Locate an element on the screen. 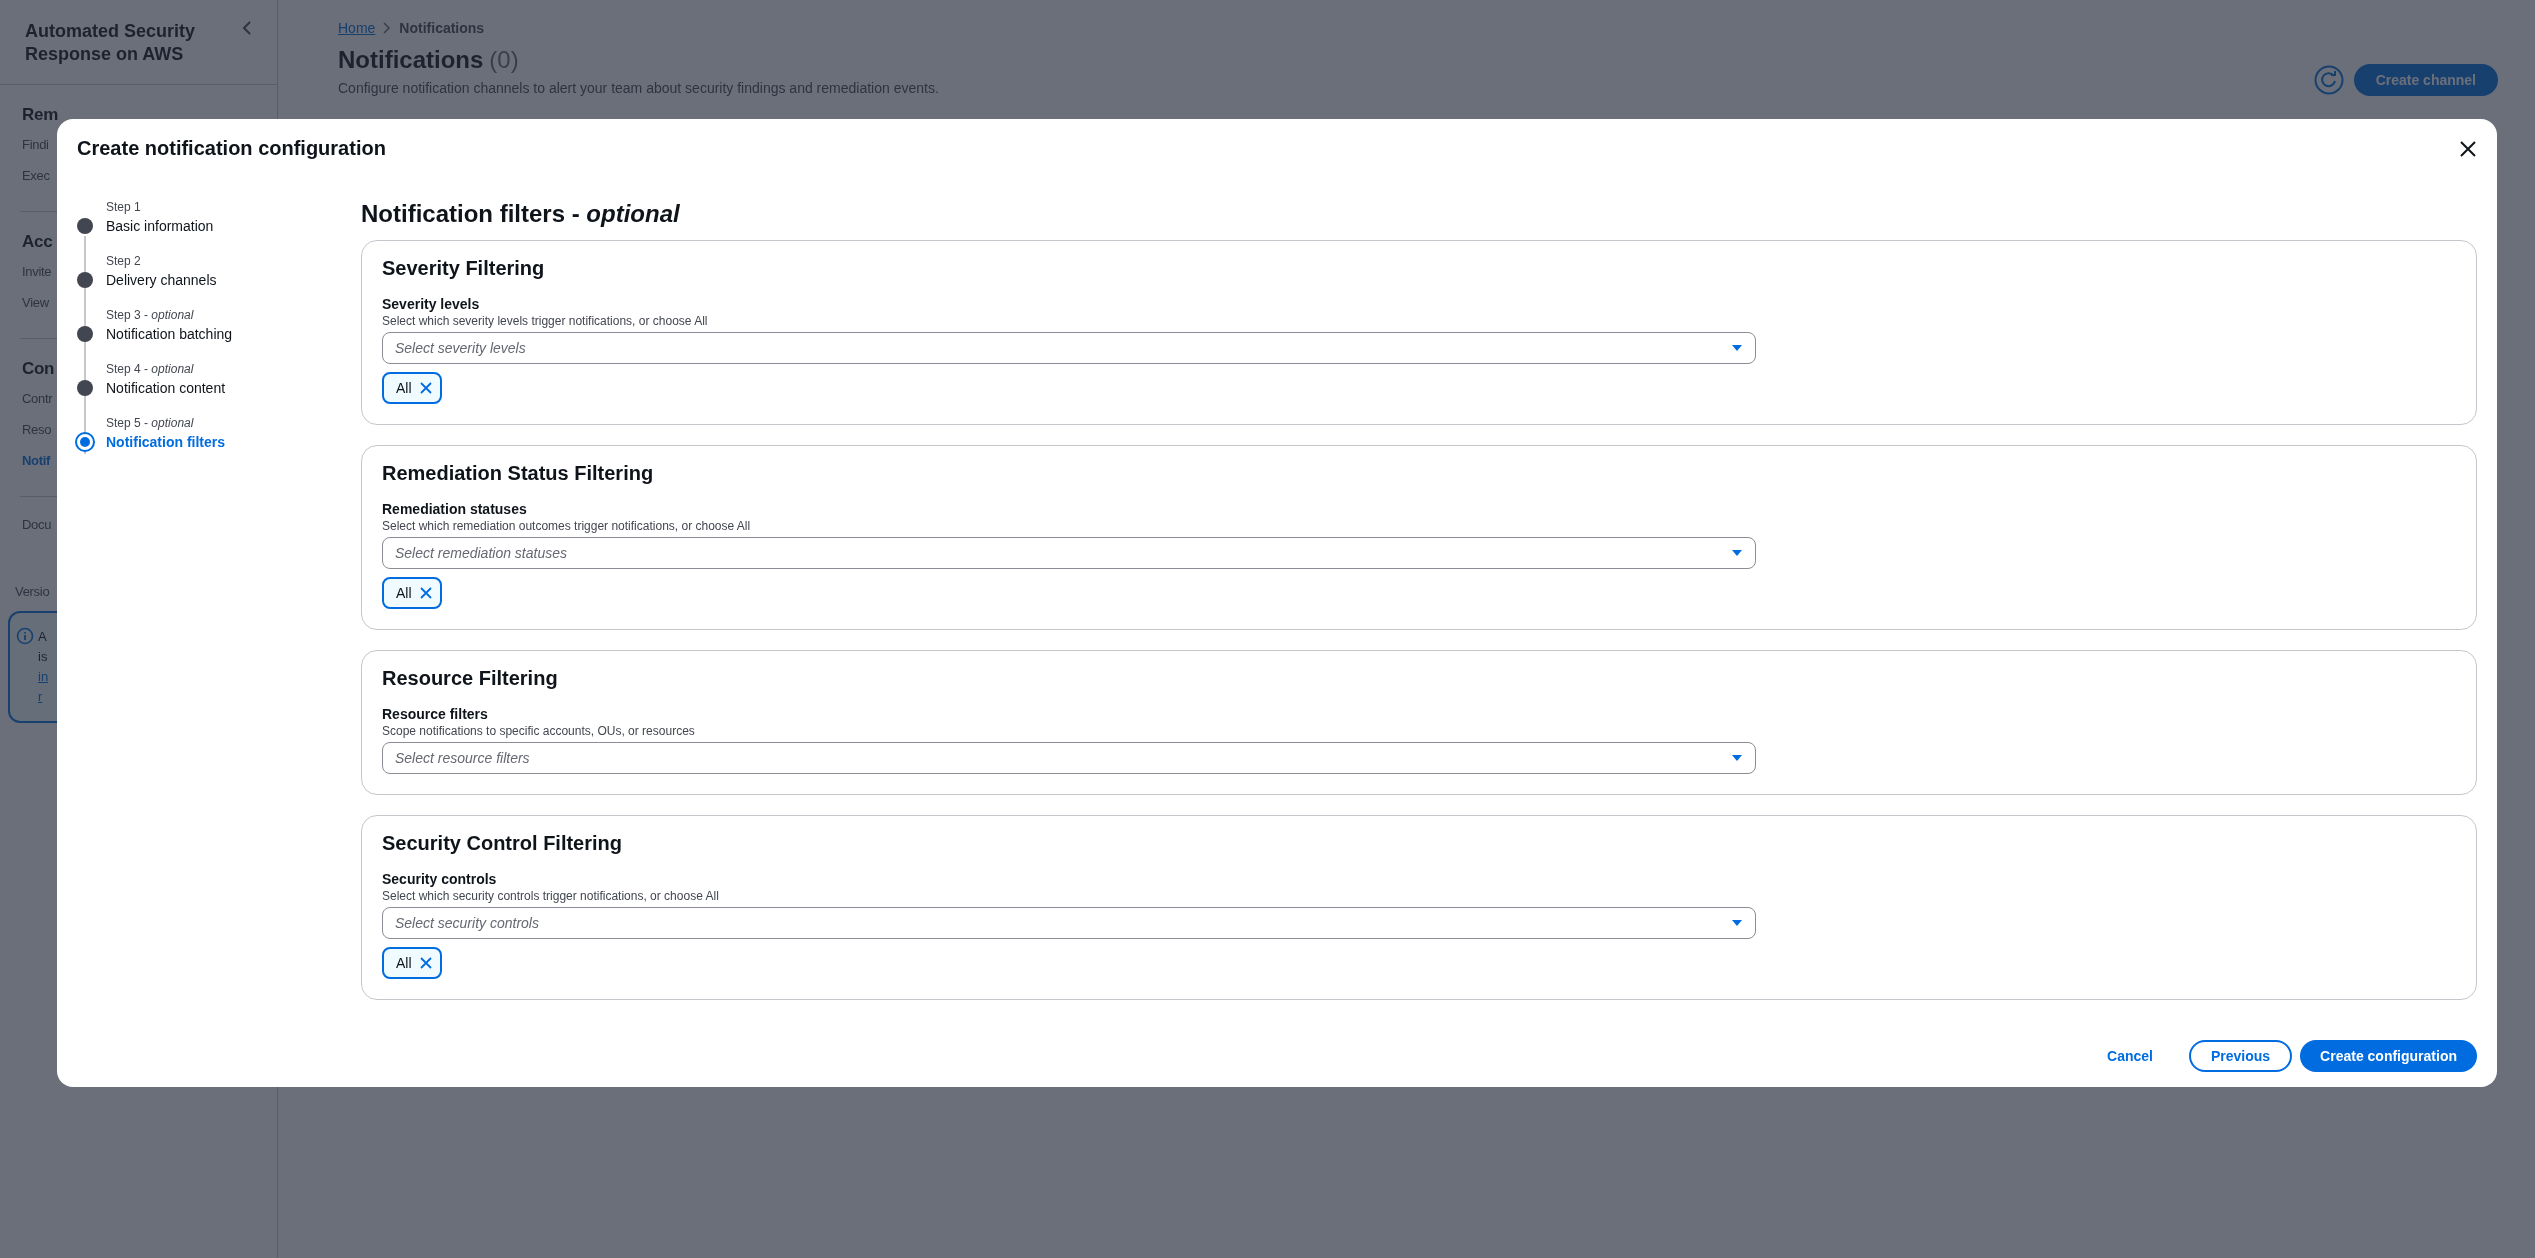 The image size is (2535, 1258). version-text: Versio is located at coordinates (32, 591).